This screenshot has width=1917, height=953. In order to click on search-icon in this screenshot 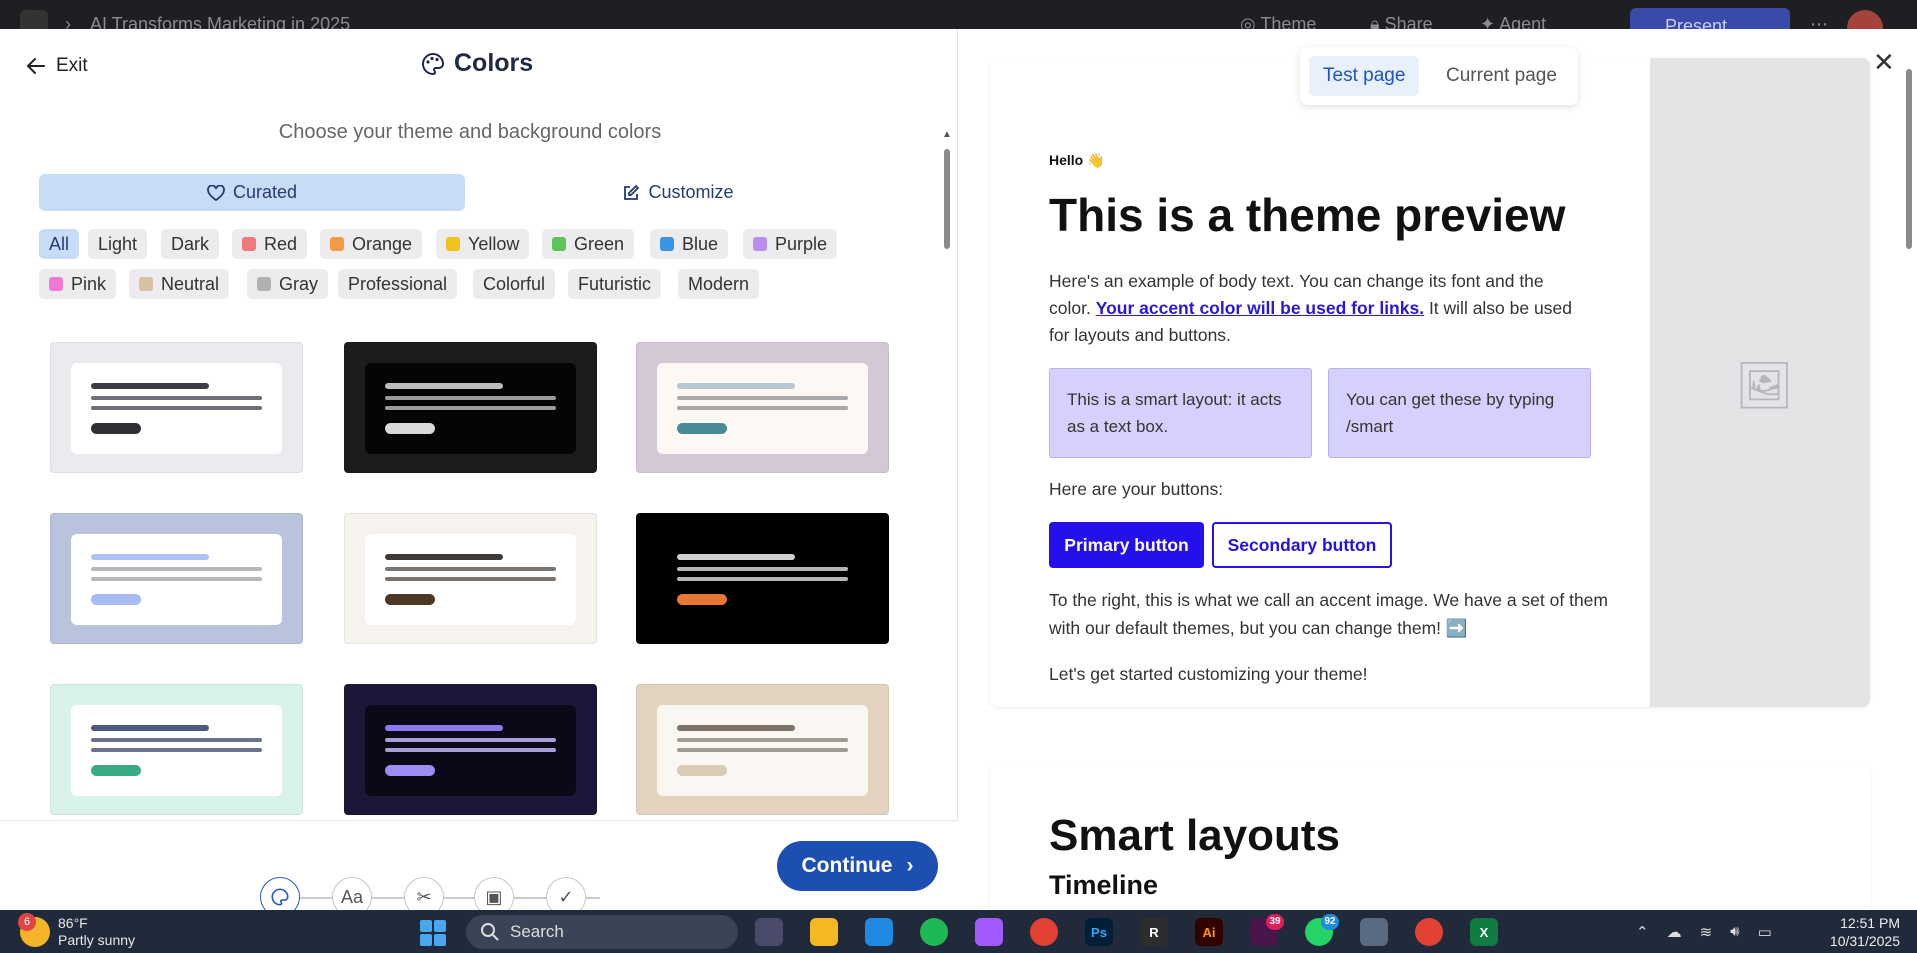, I will do `click(490, 932)`.